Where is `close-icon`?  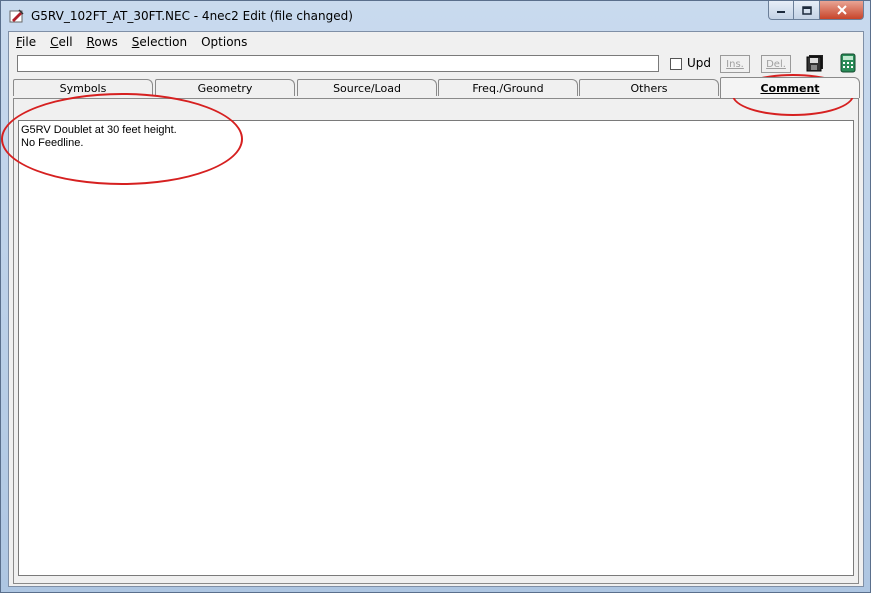 close-icon is located at coordinates (841, 10).